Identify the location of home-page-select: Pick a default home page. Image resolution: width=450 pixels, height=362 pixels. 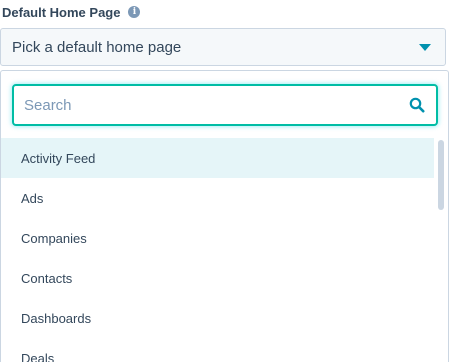
(223, 47).